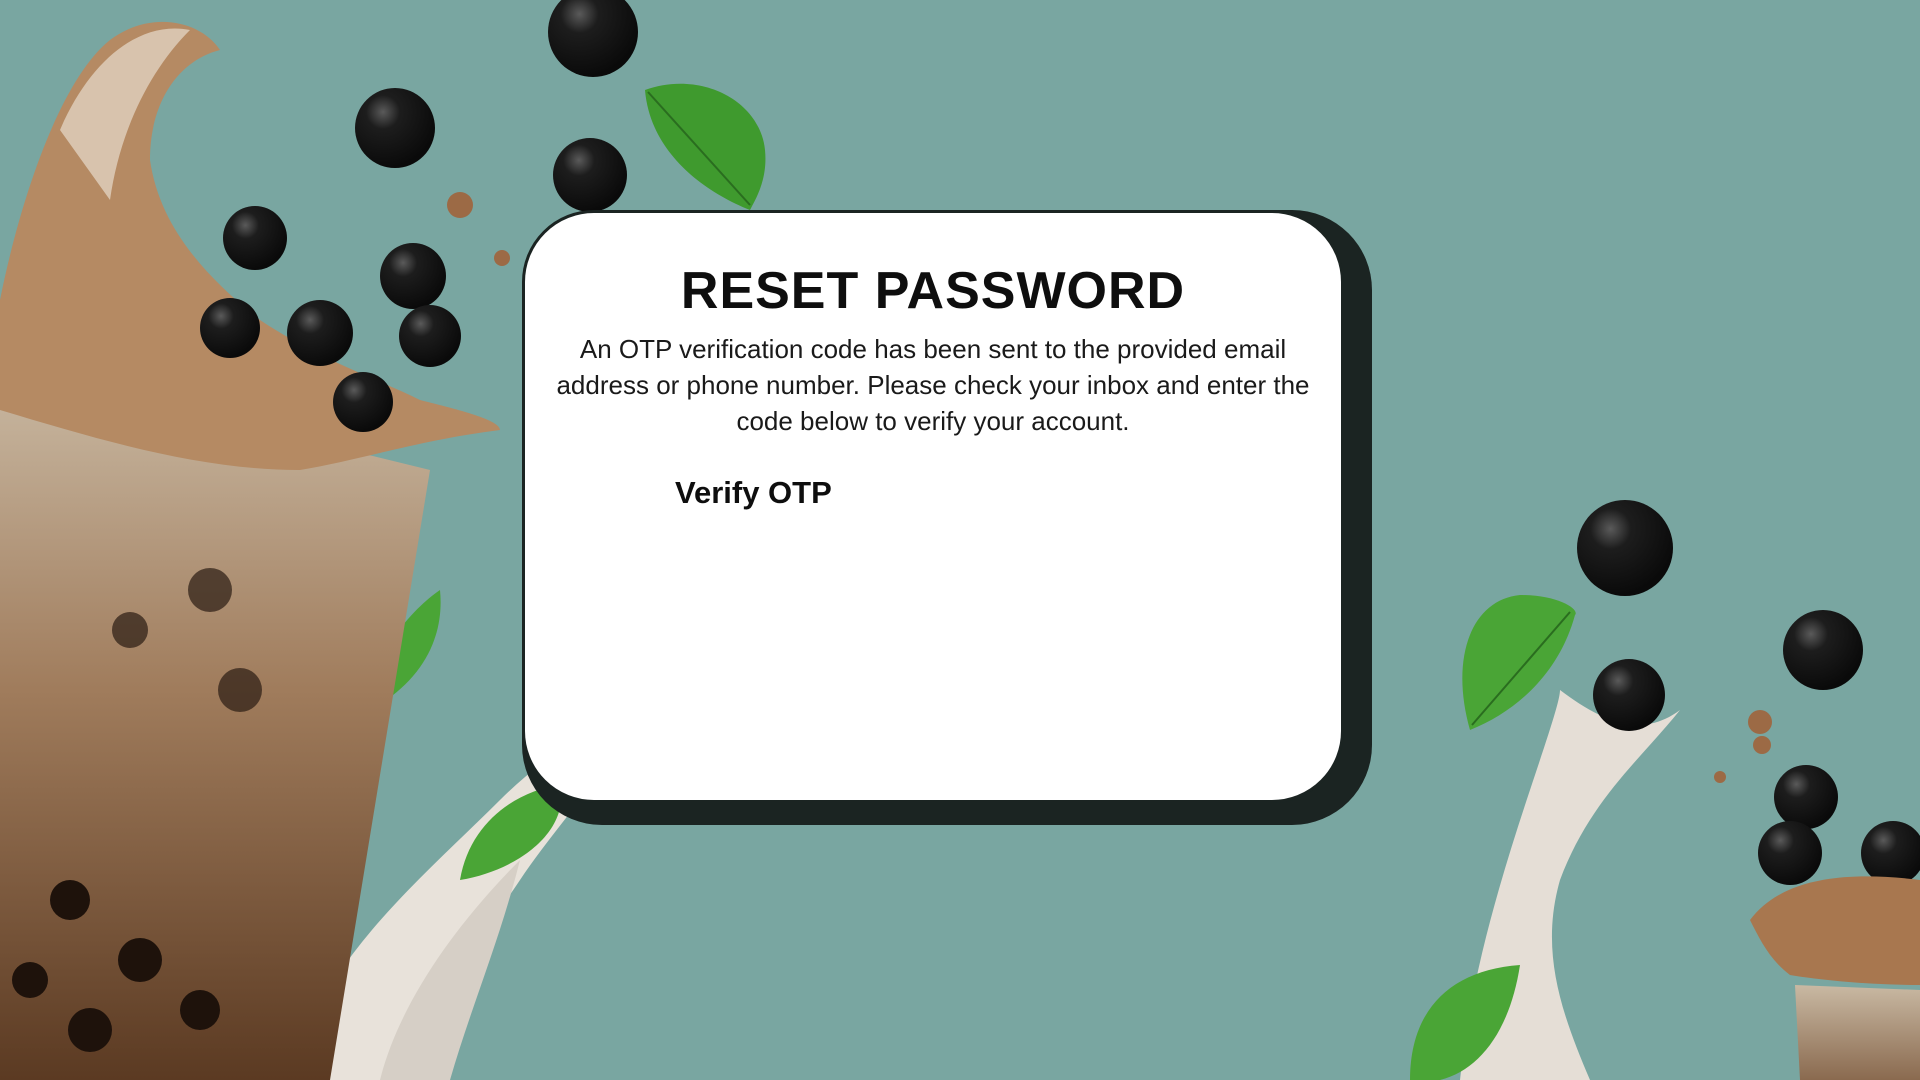 The image size is (1920, 1080). I want to click on leaf-left-top, so click(705, 146).